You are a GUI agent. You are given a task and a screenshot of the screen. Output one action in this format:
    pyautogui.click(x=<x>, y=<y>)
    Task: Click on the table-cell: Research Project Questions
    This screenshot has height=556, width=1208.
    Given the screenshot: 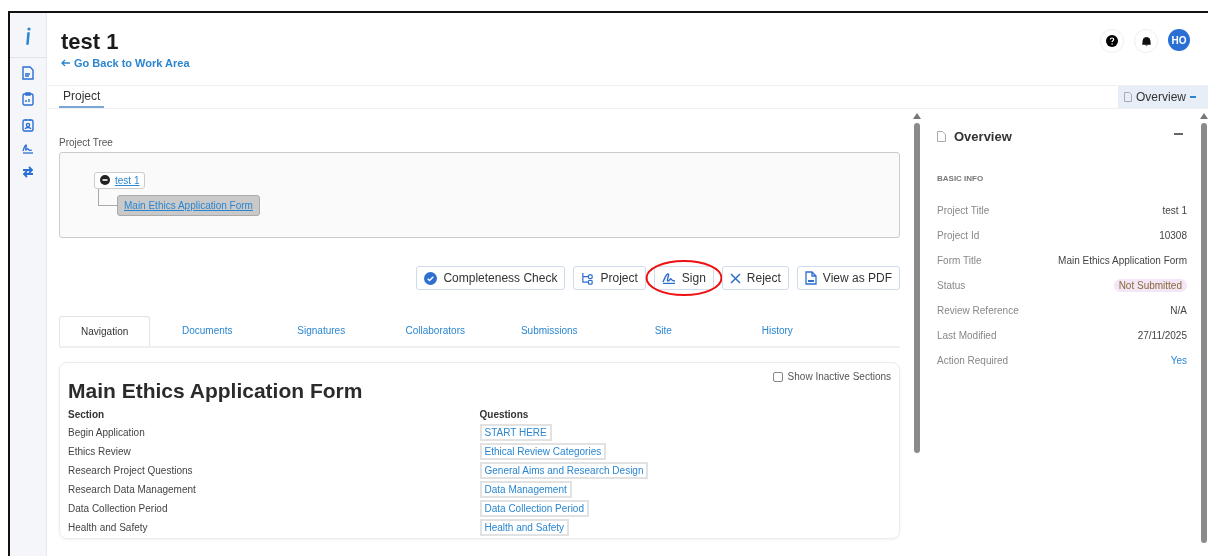 What is the action you would take?
    pyautogui.click(x=274, y=471)
    